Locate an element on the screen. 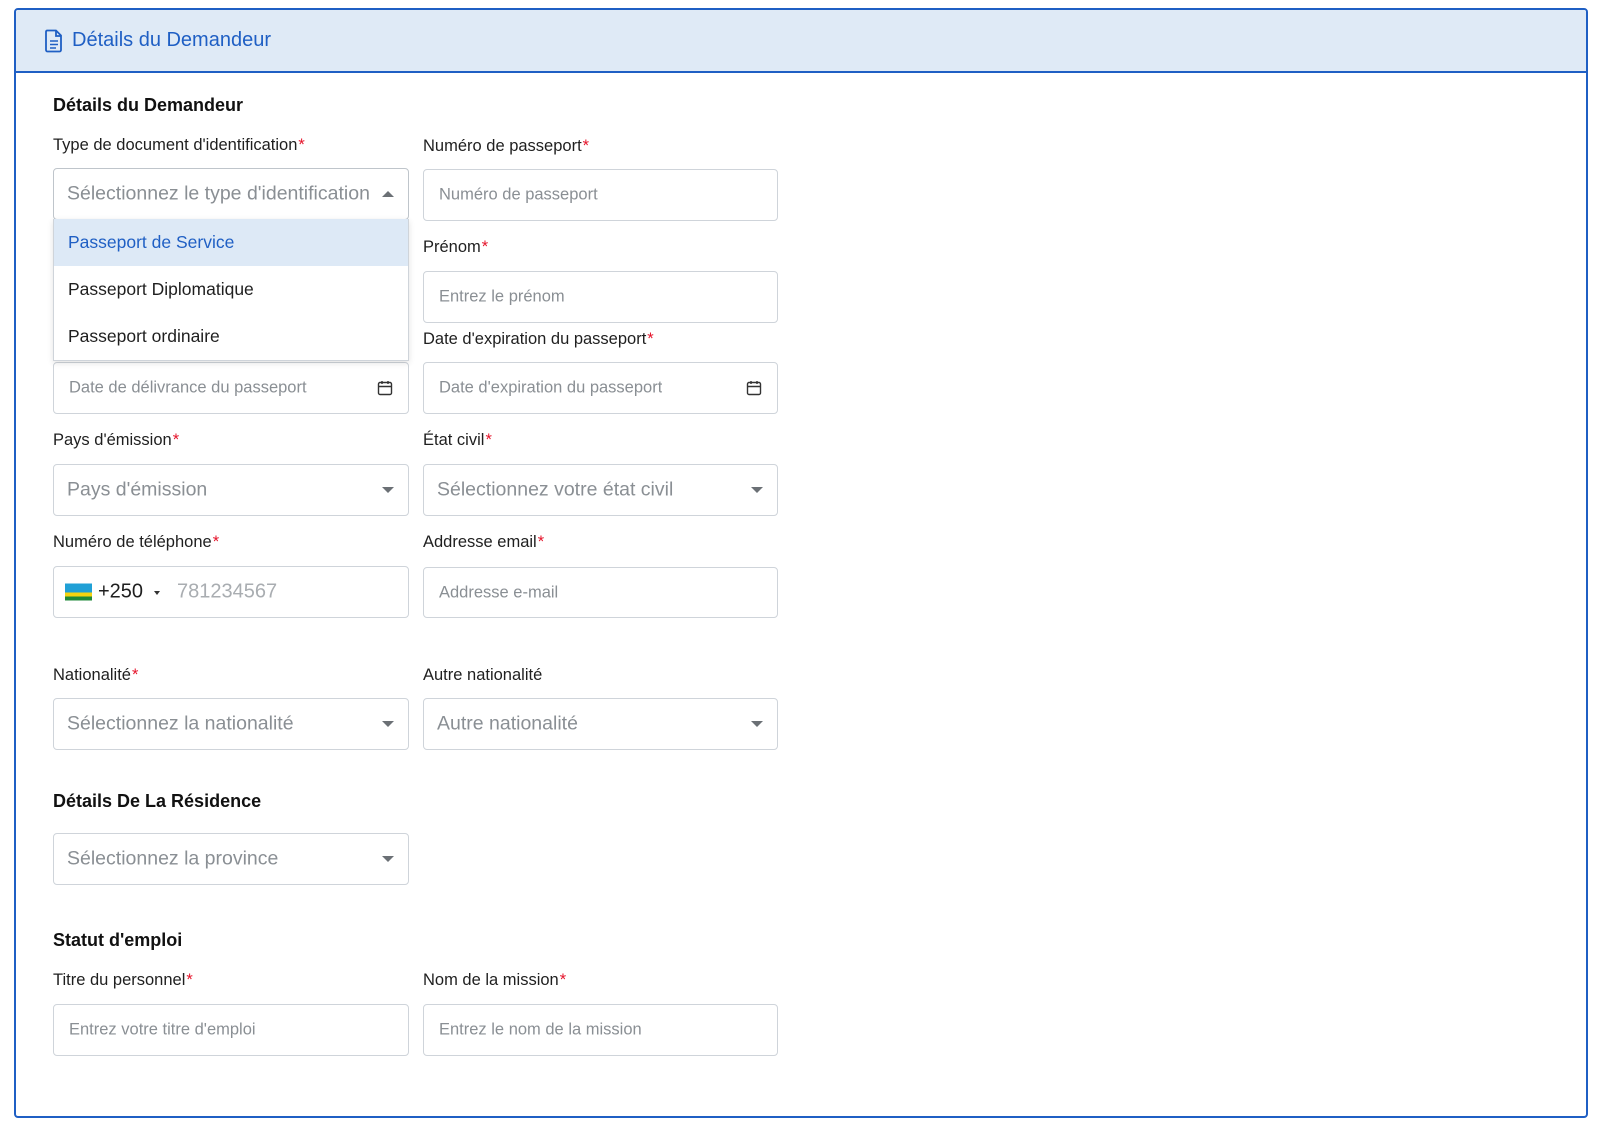  id-type-option: Passeport Diplomatique is located at coordinates (231, 289).